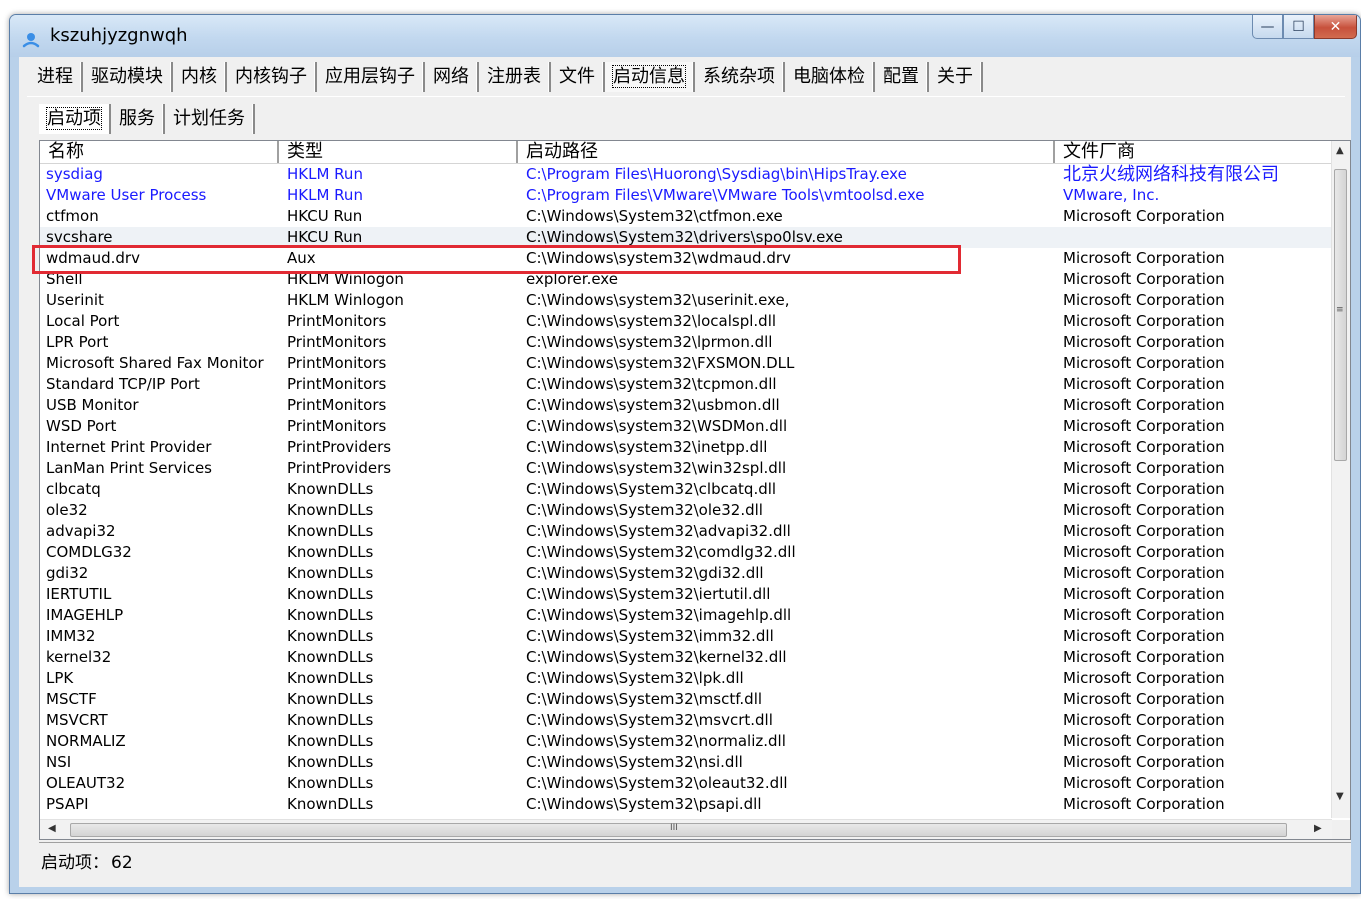  Describe the element at coordinates (649, 720) in the screenshot. I see `cell-path: C:\Windows\System32\msvcrt.dll` at that location.